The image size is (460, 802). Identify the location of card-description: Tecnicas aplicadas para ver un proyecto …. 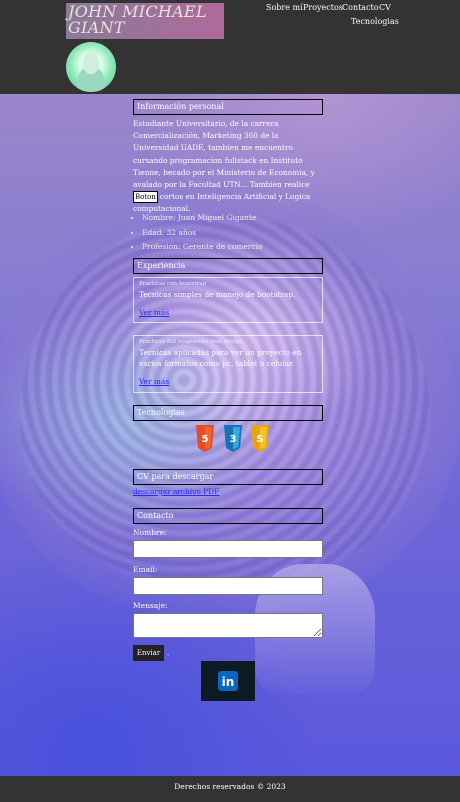
(220, 358).